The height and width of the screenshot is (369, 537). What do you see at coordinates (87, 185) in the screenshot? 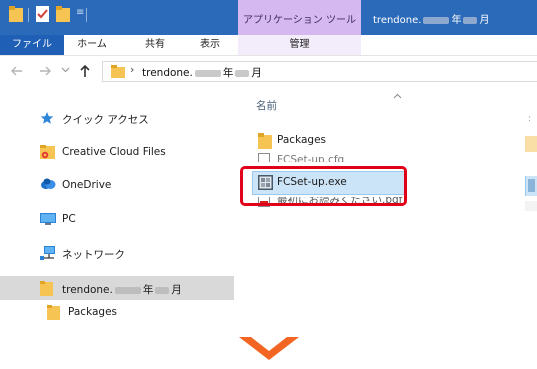
I see `nav-item-label: OneDrive` at bounding box center [87, 185].